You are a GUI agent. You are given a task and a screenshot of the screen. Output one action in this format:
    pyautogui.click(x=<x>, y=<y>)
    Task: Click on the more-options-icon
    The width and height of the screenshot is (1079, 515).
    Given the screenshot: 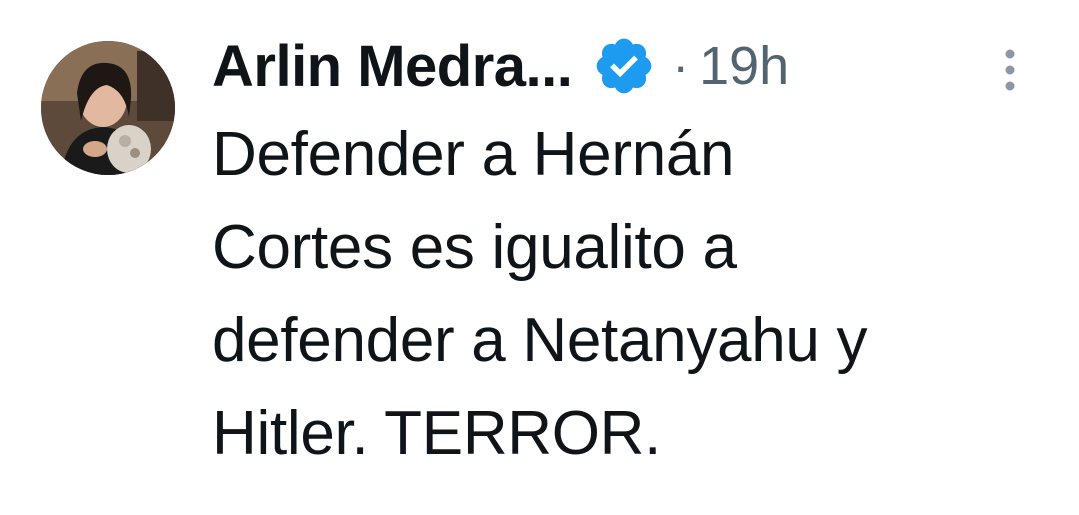 What is the action you would take?
    pyautogui.click(x=1010, y=70)
    